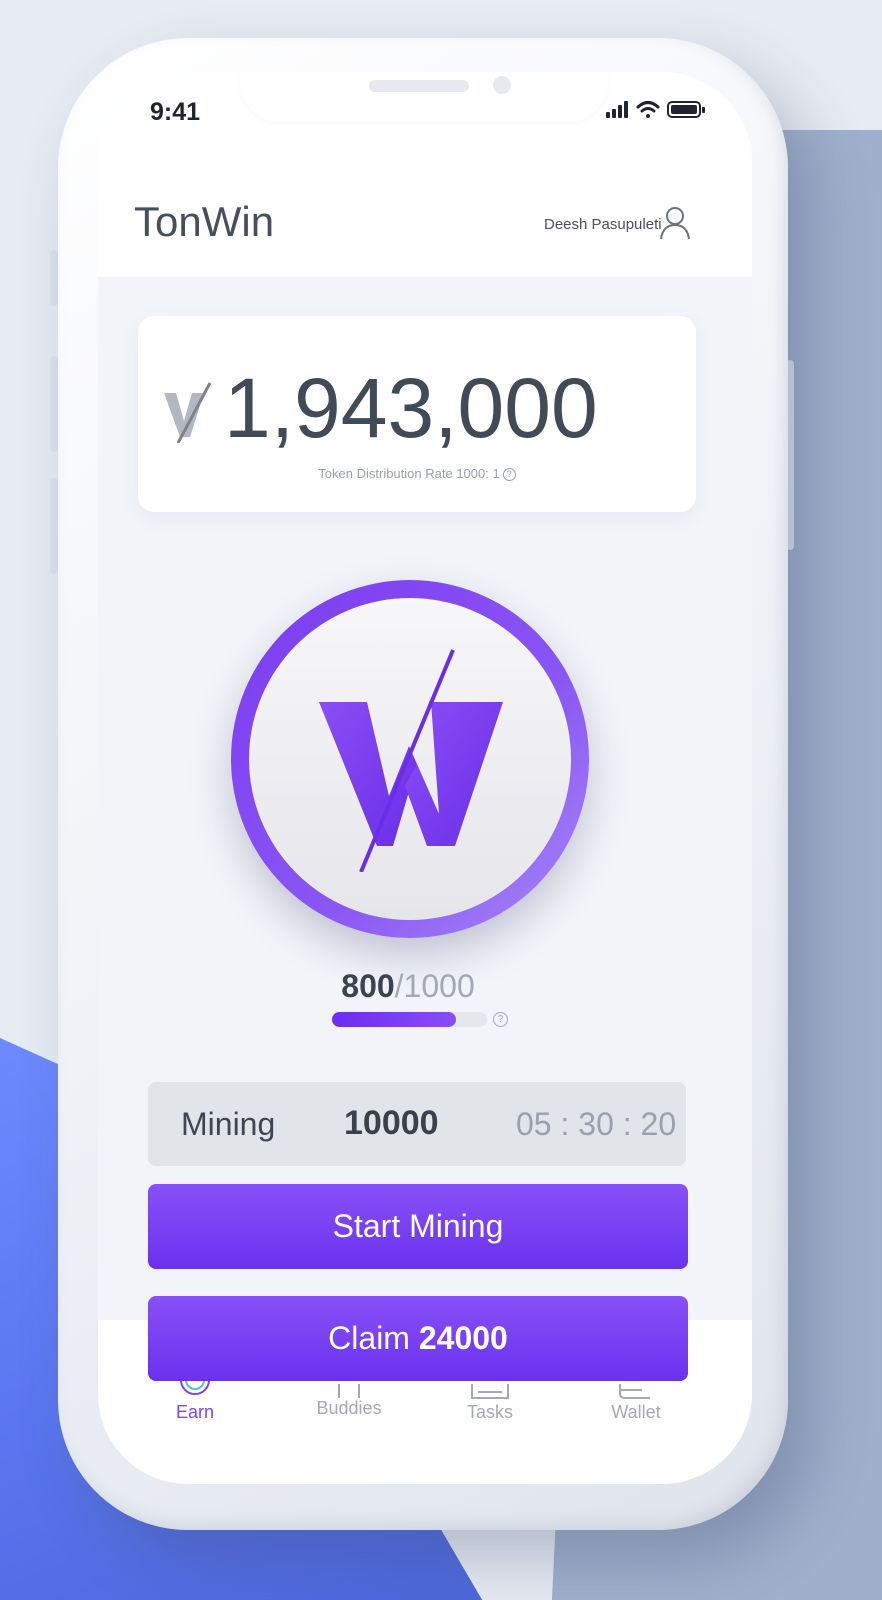 Image resolution: width=882 pixels, height=1600 pixels. I want to click on energy-progress-fill, so click(394, 1019).